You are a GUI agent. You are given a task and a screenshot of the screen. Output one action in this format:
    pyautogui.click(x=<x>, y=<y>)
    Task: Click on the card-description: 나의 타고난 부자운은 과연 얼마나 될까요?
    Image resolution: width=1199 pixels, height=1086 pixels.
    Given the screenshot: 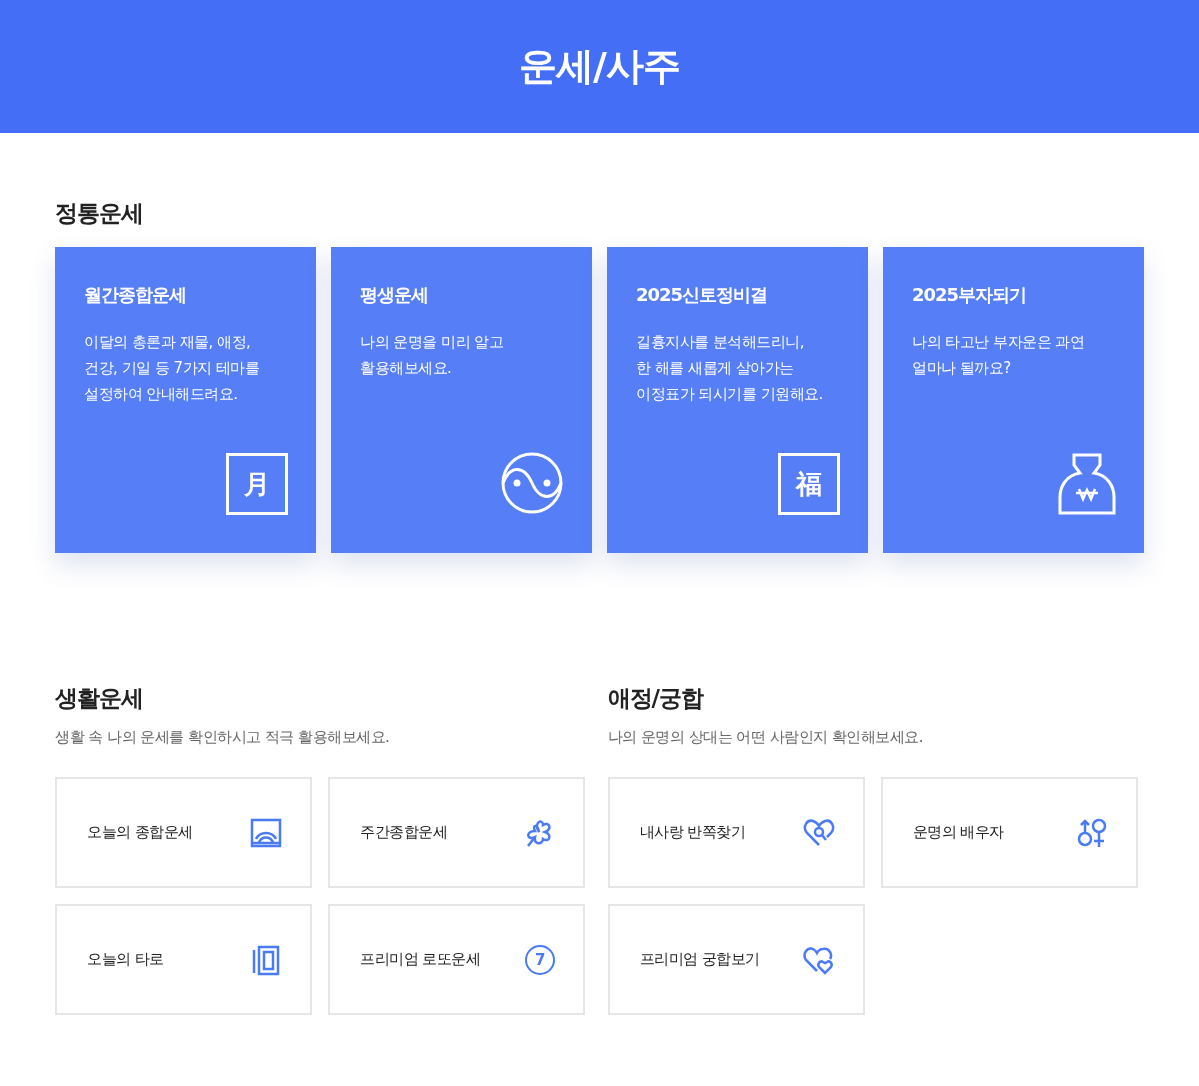 What is the action you would take?
    pyautogui.click(x=999, y=355)
    